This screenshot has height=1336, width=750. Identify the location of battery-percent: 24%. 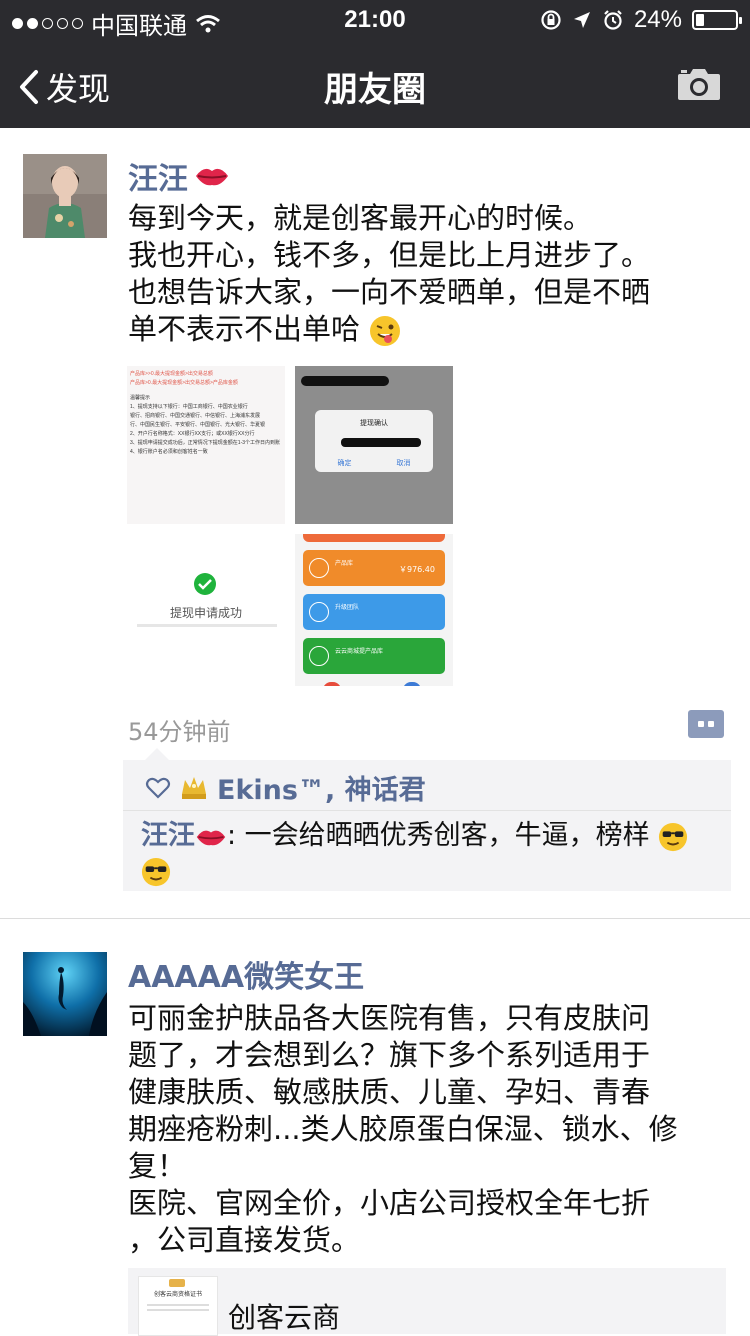
(657, 19).